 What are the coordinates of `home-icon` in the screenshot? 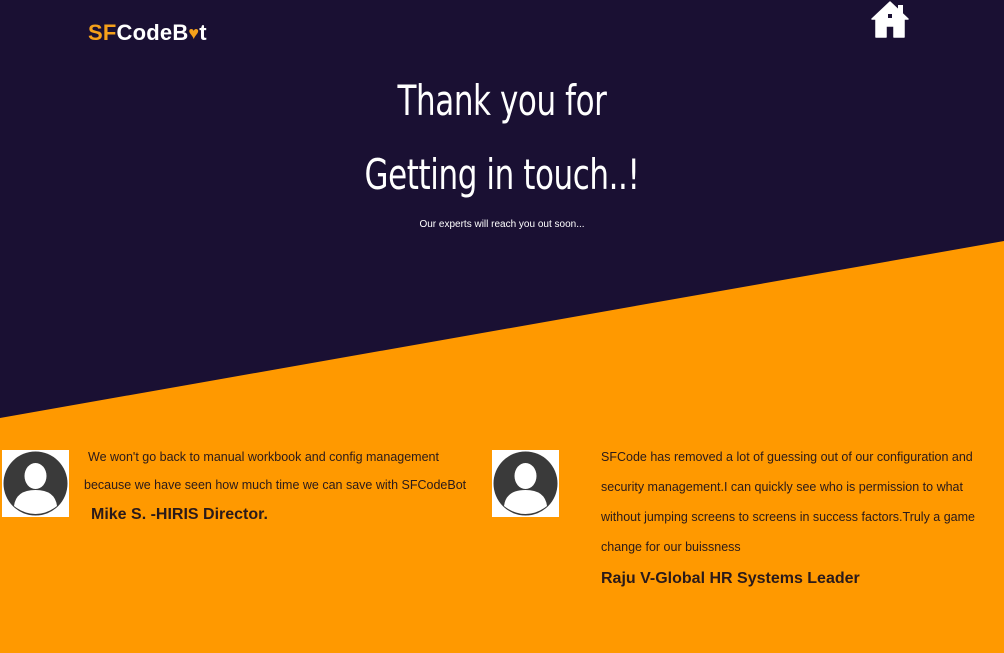 It's located at (890, 19).